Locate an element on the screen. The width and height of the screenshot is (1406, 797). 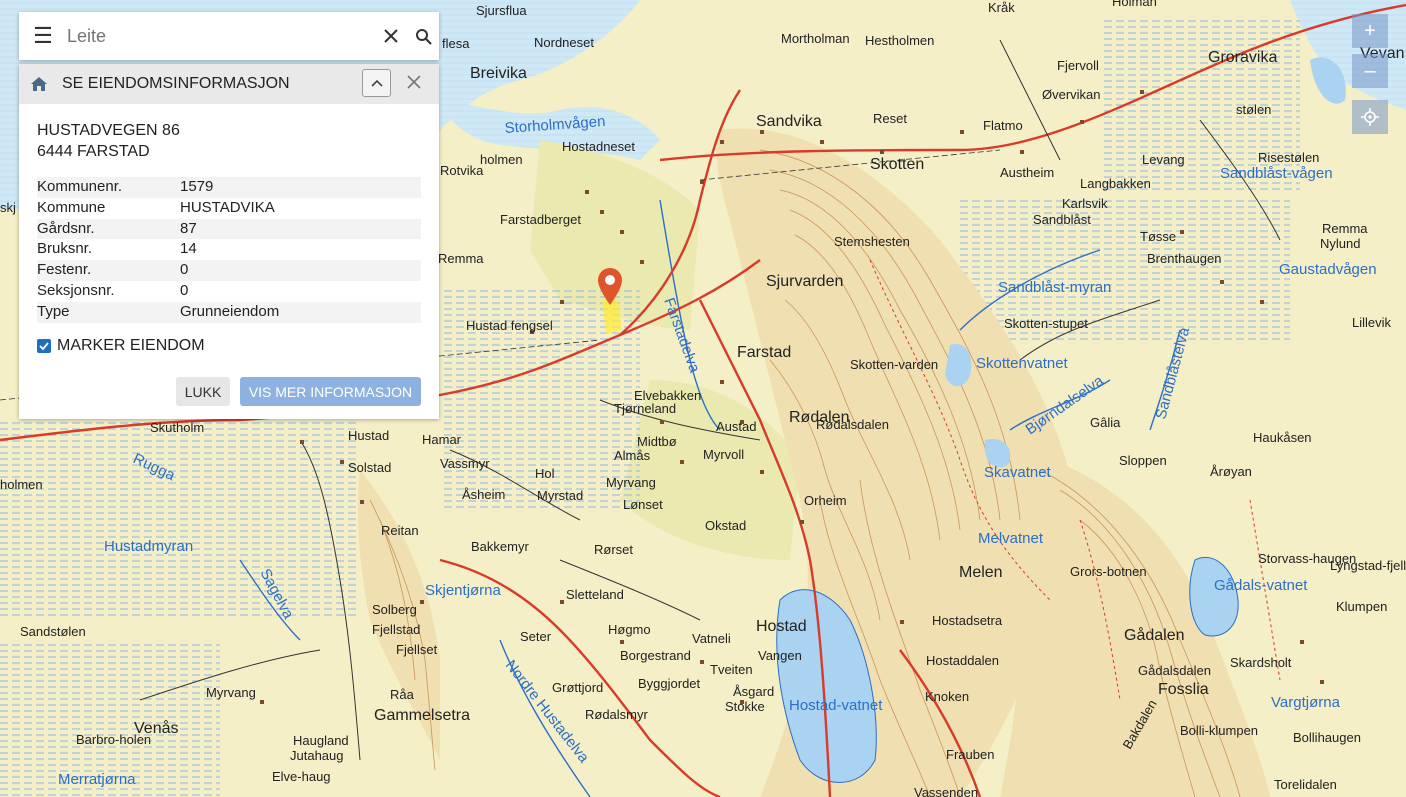
svg-text: Vassmyr is located at coordinates (465, 463).